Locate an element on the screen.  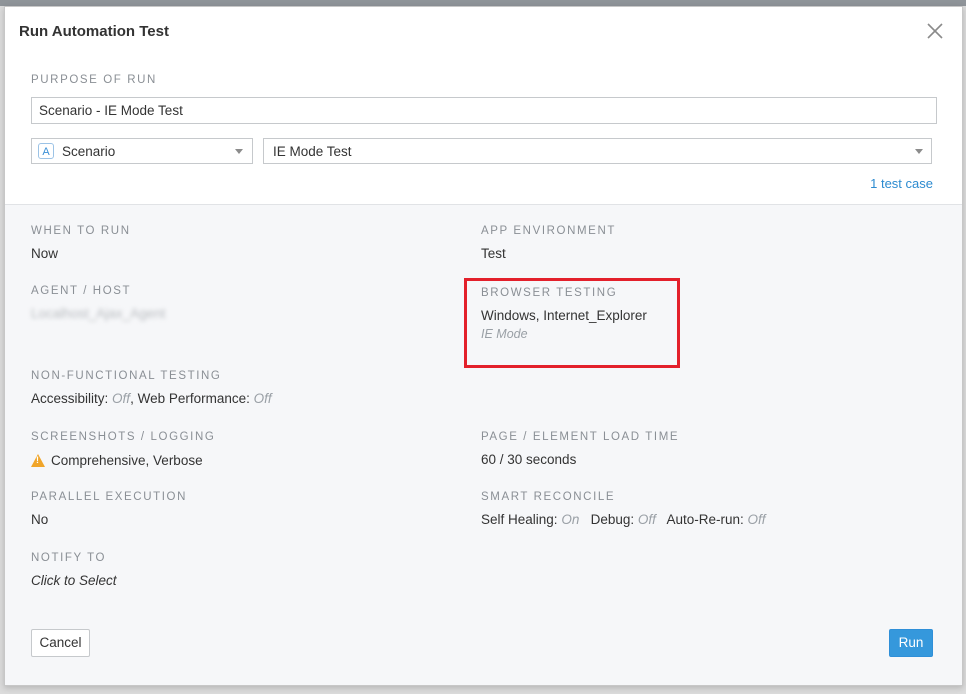
scenario-type-icon: A is located at coordinates (46, 151).